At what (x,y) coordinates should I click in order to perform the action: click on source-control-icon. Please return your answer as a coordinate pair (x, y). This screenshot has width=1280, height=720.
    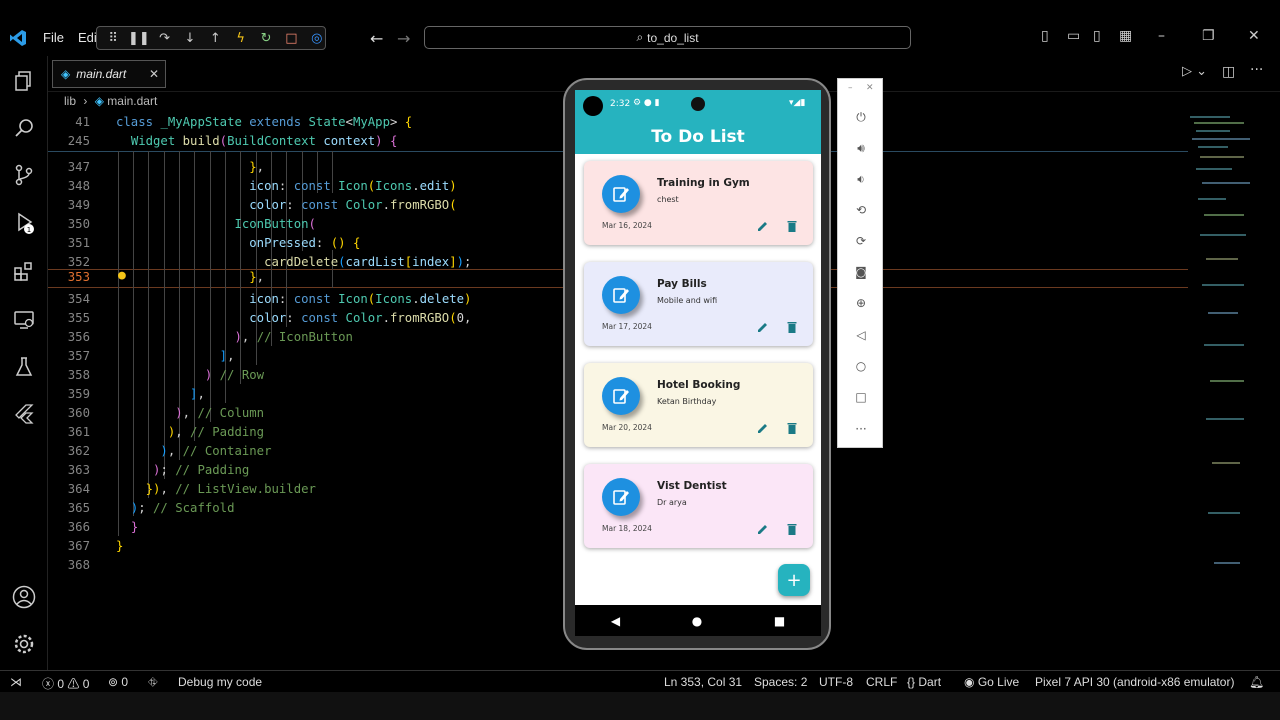
    Looking at the image, I should click on (24, 175).